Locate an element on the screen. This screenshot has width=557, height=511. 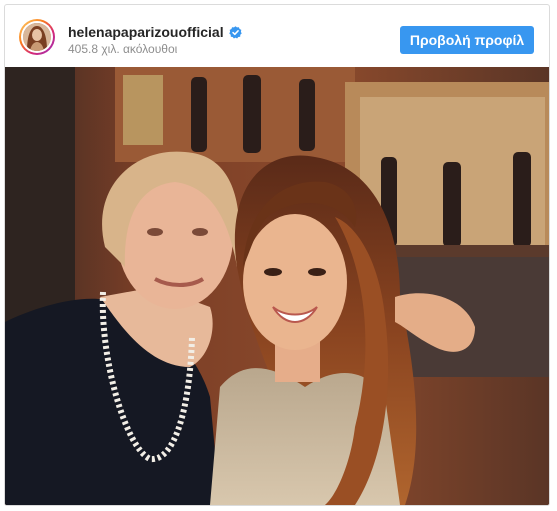
verified-badge-icon is located at coordinates (235, 32).